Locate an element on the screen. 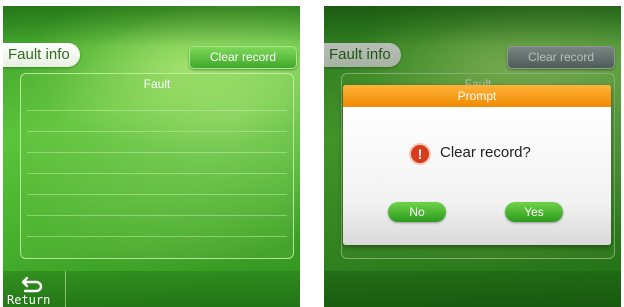 Image resolution: width=624 pixels, height=307 pixels. yes-button: Yes is located at coordinates (534, 212).